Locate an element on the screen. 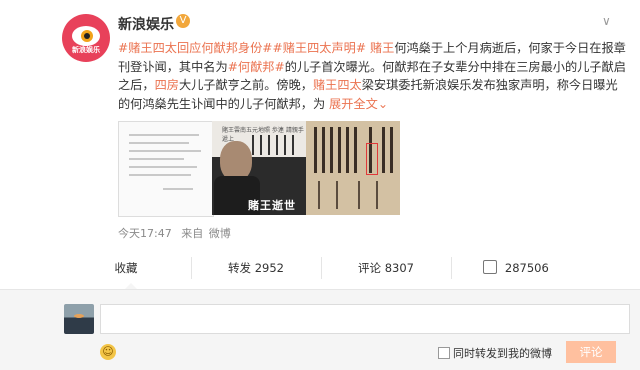  repost-button: 转发 2952 is located at coordinates (256, 268).